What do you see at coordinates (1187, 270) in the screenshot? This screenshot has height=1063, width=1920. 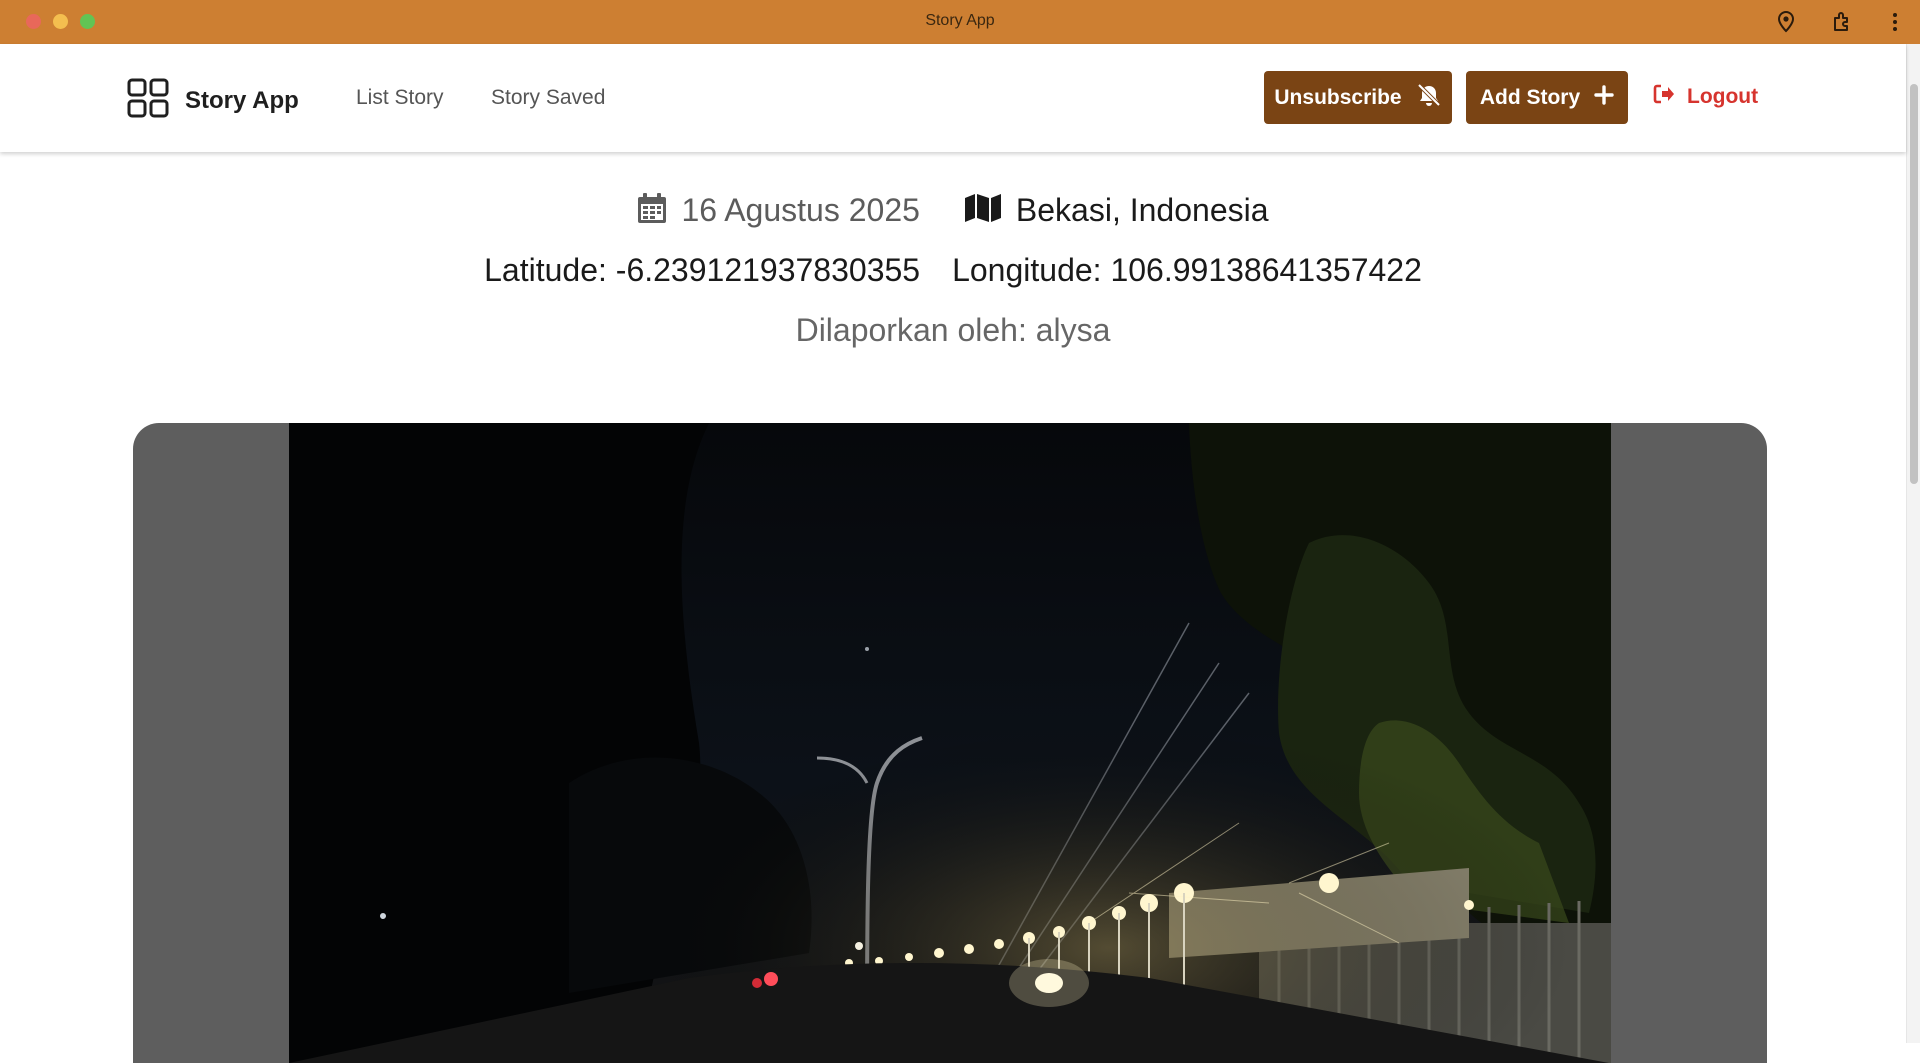 I see `story-longitude: Longitude: 106.99138641357422` at bounding box center [1187, 270].